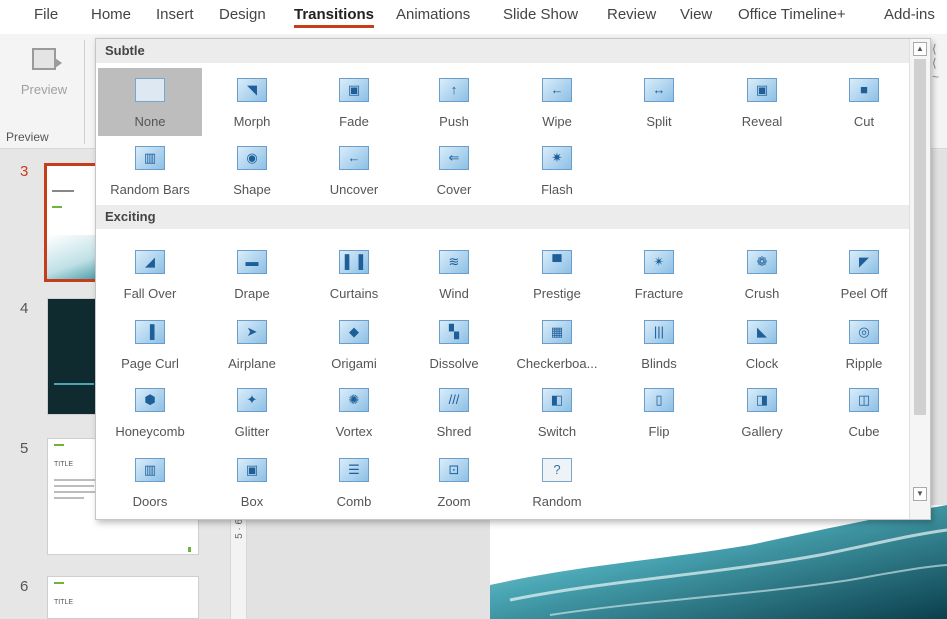 The image size is (947, 619). Describe the element at coordinates (150, 170) in the screenshot. I see `transition-random-bars: ▥ Random Bars` at that location.